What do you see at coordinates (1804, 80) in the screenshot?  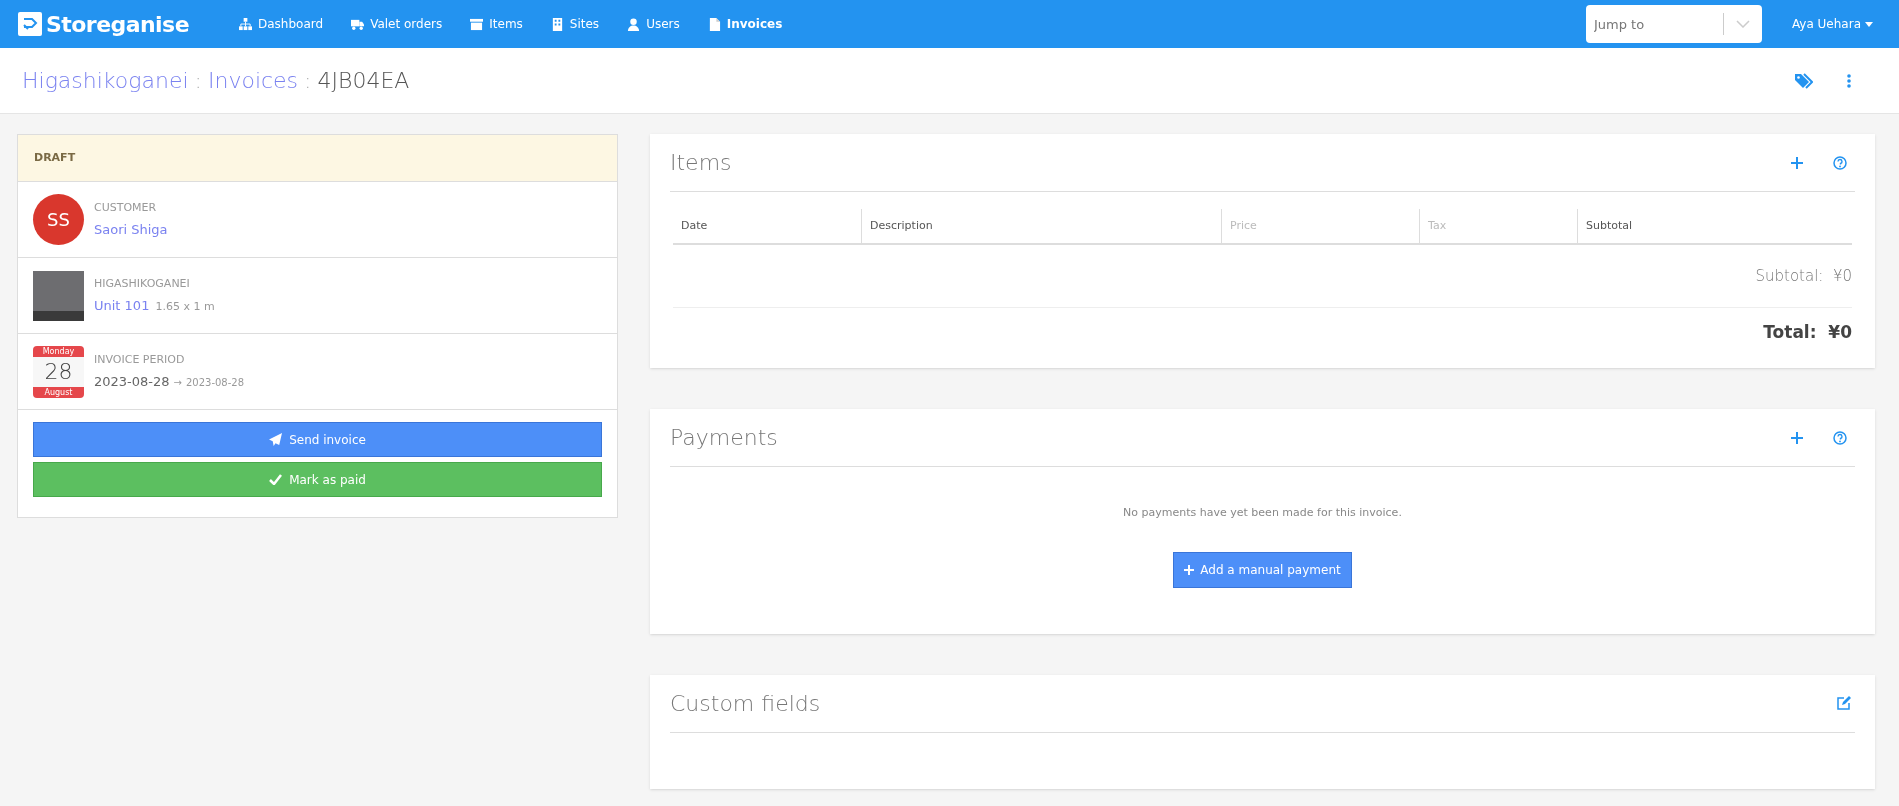 I see `tags-icon` at bounding box center [1804, 80].